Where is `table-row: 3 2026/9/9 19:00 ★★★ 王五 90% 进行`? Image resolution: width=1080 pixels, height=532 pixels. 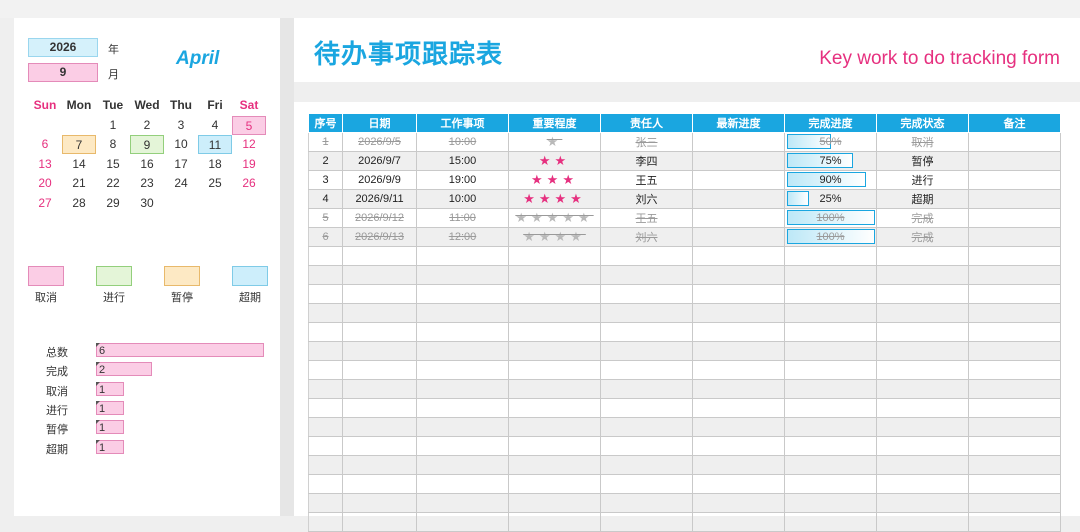 table-row: 3 2026/9/9 19:00 ★★★ 王五 90% 进行 is located at coordinates (684, 180).